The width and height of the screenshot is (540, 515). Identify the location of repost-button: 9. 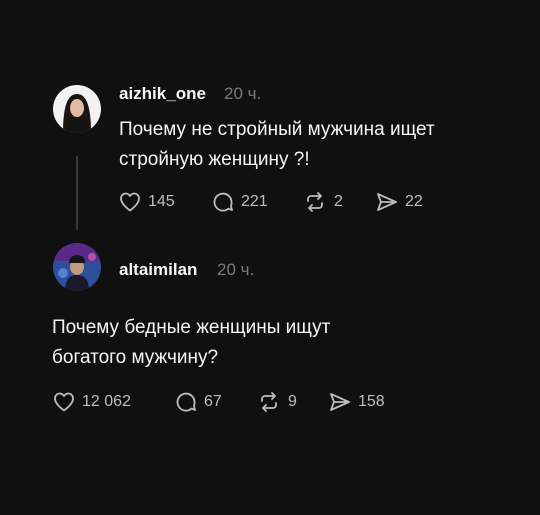
(276, 402).